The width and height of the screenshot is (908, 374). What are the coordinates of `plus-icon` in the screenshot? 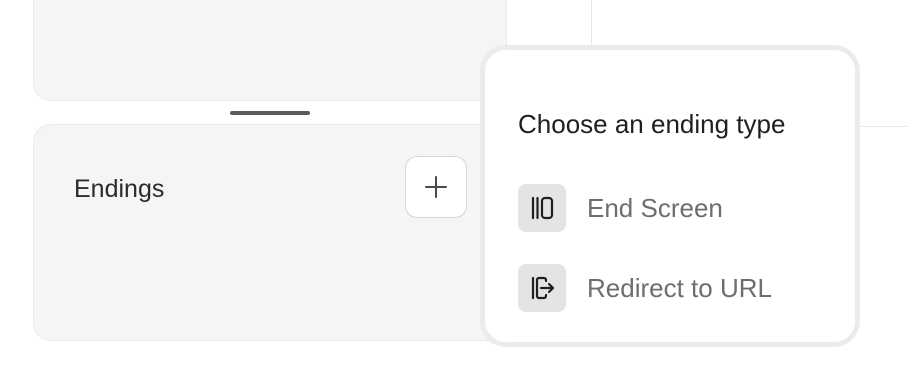 It's located at (436, 187).